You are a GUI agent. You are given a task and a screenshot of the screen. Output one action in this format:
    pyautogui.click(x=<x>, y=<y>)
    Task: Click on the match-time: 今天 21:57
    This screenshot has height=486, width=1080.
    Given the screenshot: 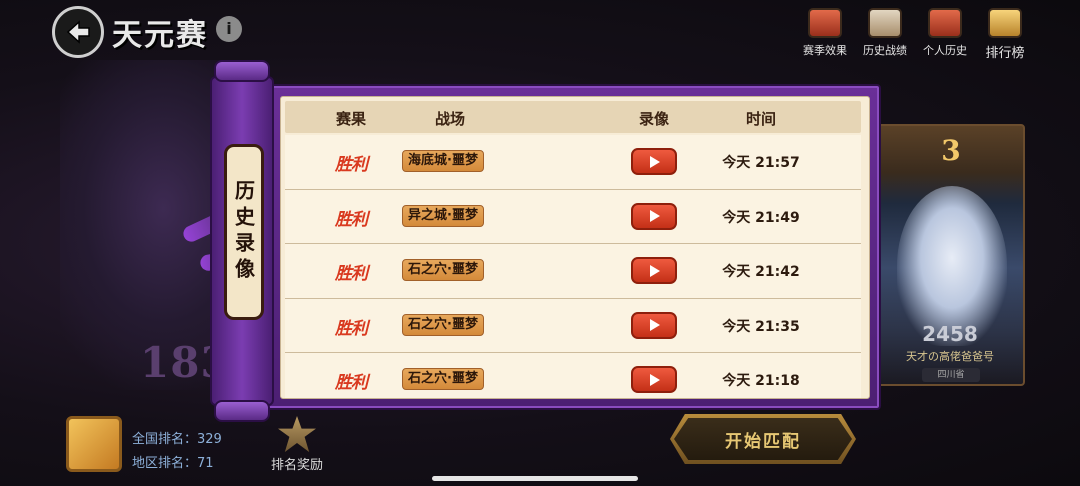 What is the action you would take?
    pyautogui.click(x=761, y=163)
    